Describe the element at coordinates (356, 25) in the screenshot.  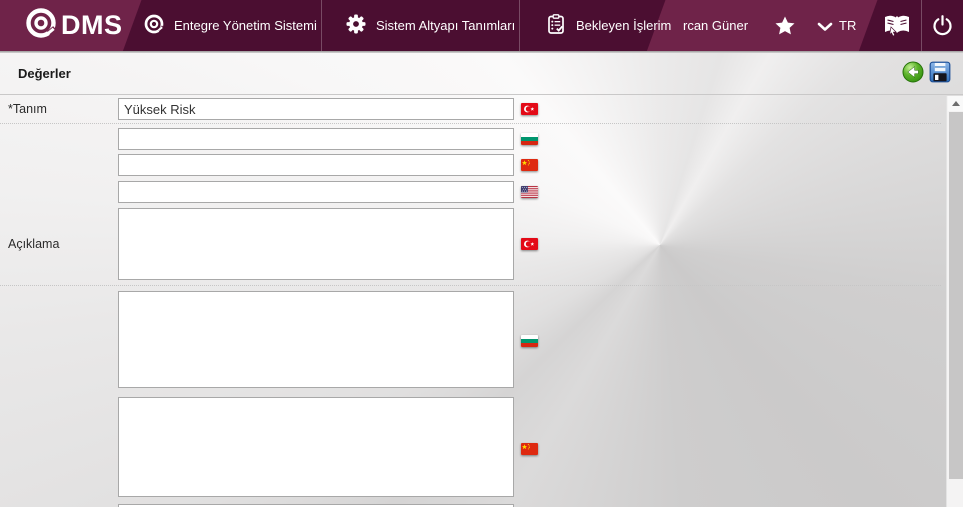
I see `gear-icon` at that location.